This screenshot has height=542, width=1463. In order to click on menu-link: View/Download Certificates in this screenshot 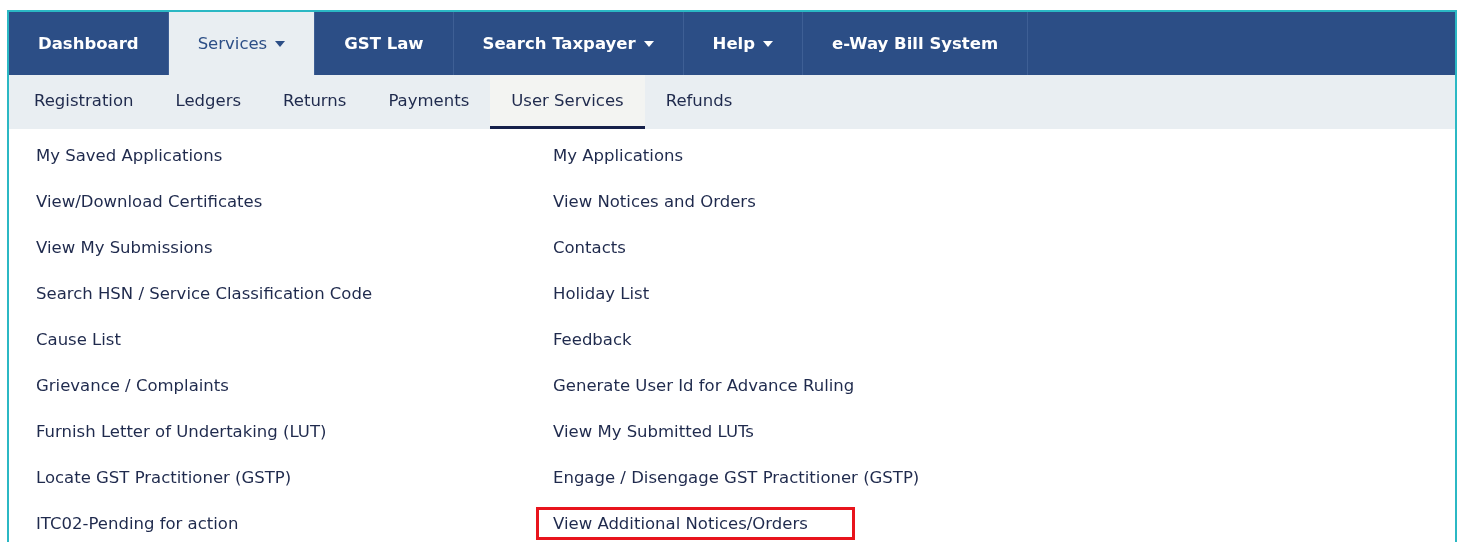, I will do `click(149, 201)`.